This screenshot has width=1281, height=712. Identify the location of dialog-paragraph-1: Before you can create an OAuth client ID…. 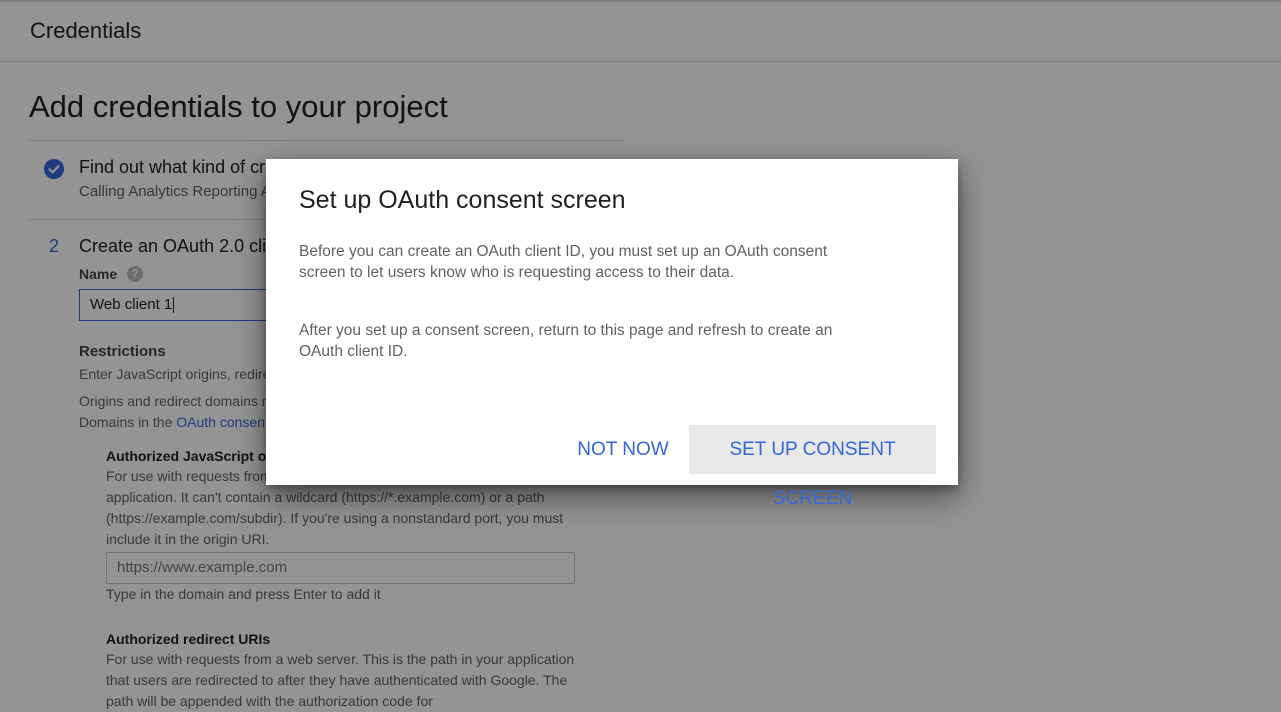
(563, 262).